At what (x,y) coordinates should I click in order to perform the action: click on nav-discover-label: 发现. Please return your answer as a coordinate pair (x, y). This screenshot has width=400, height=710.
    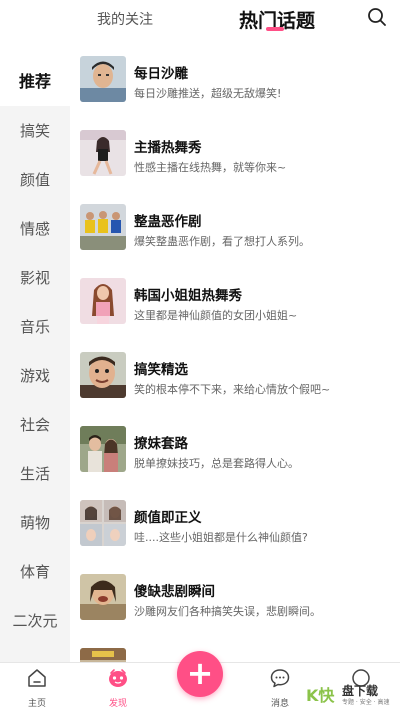
    Looking at the image, I should click on (117, 704).